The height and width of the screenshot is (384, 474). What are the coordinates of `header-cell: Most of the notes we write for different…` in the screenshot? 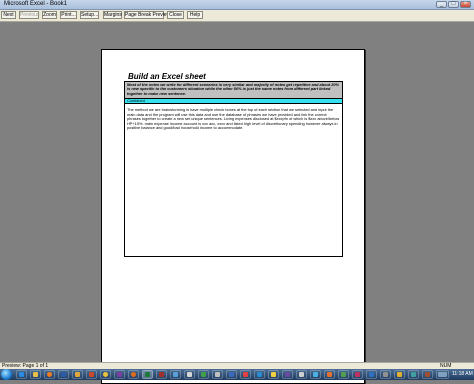 It's located at (233, 90).